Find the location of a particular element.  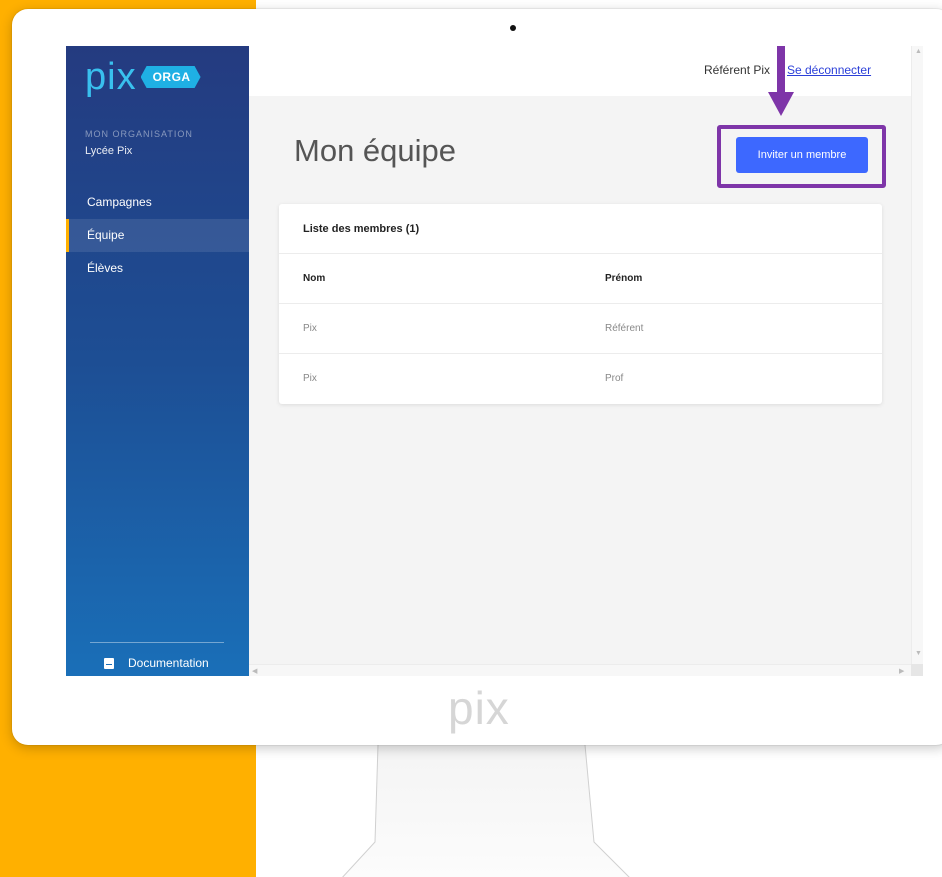

member-prenom: Référent is located at coordinates (624, 328).